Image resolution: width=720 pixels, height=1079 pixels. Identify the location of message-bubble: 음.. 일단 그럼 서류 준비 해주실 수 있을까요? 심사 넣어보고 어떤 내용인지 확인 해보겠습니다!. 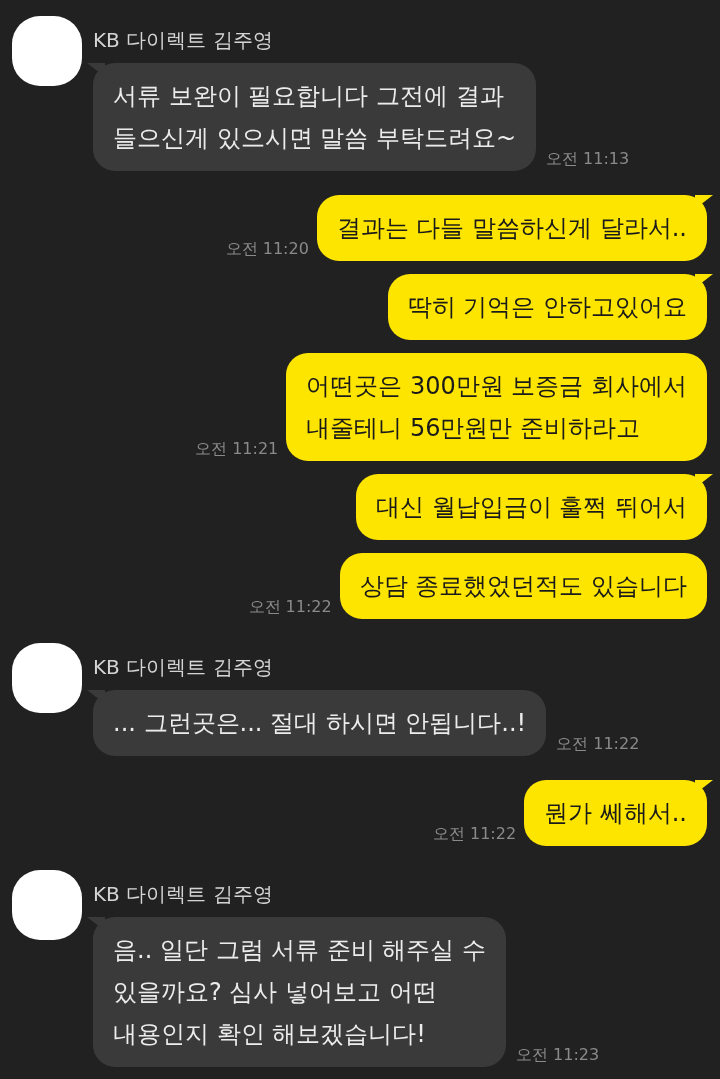
(297, 992).